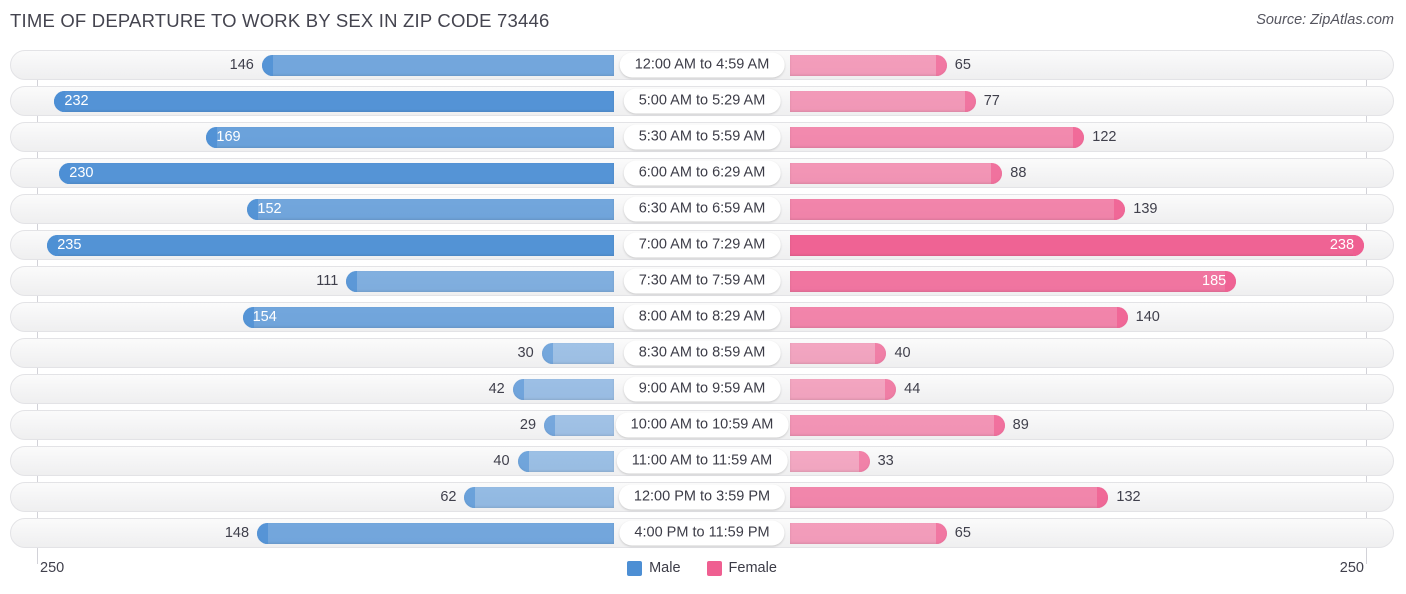 The width and height of the screenshot is (1406, 594). I want to click on category-label: 12:00 AM to 4:59 AM, so click(702, 65).